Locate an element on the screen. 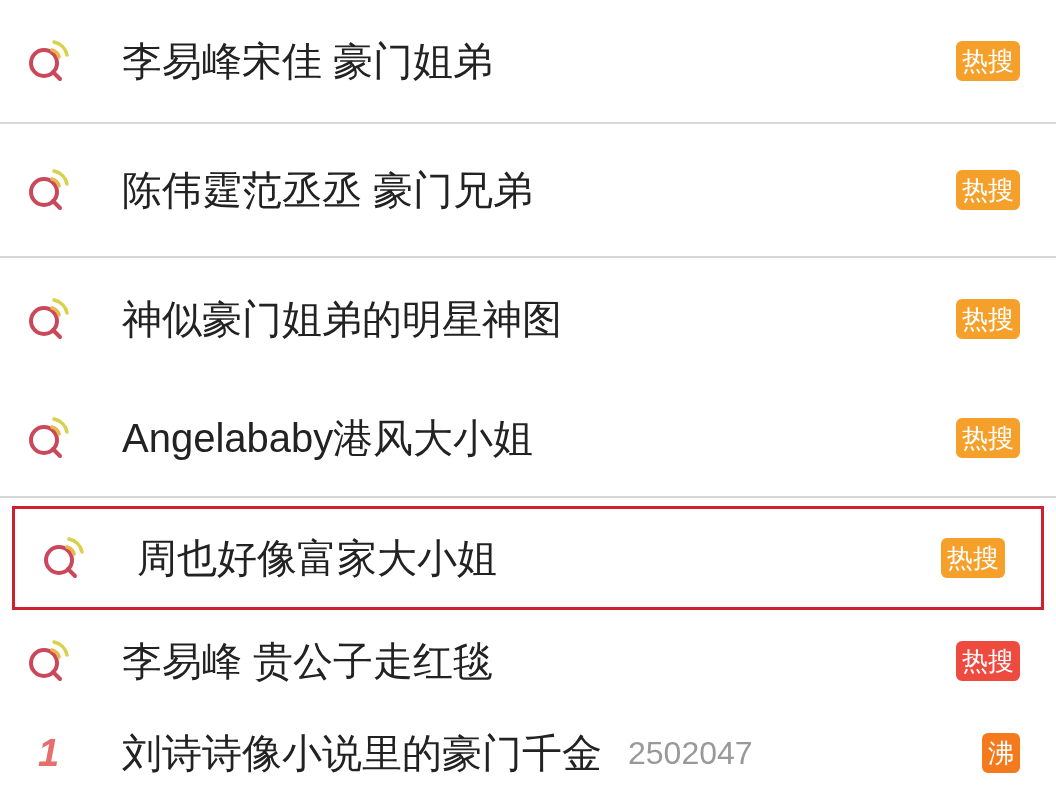  rank-number: 1 is located at coordinates (48, 753).